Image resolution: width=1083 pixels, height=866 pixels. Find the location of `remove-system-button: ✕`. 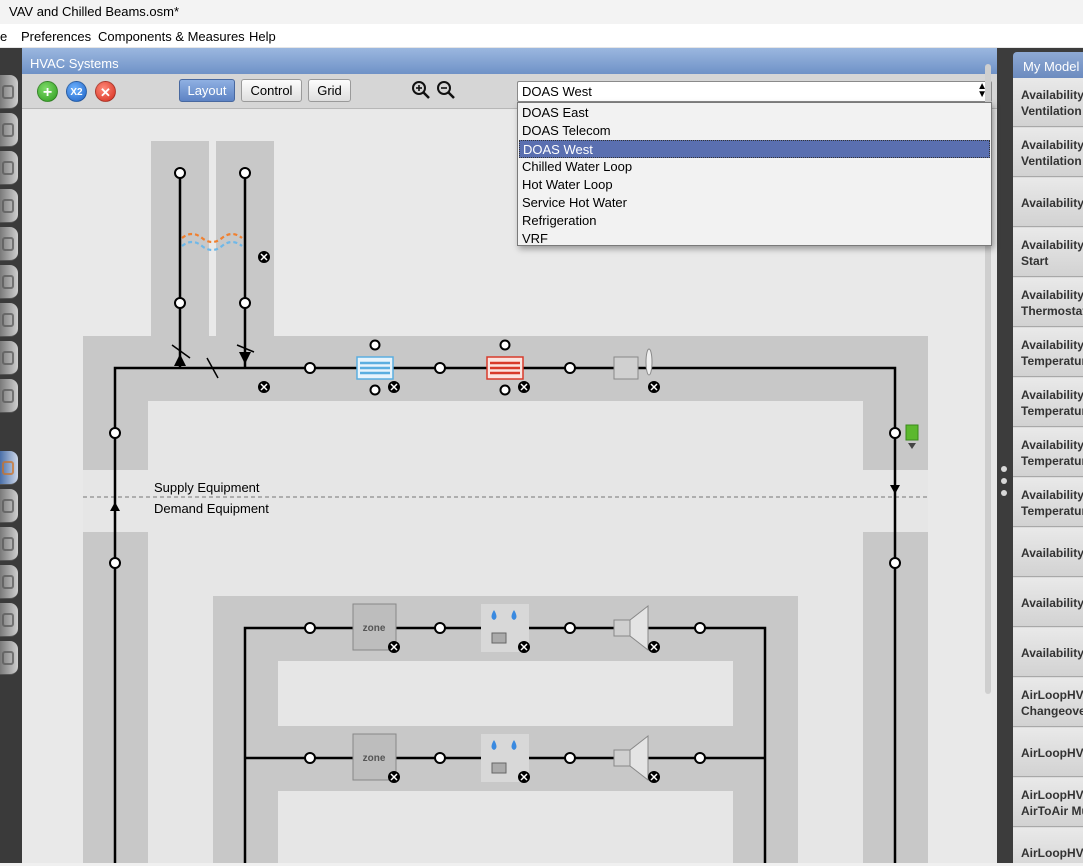

remove-system-button: ✕ is located at coordinates (105, 91).